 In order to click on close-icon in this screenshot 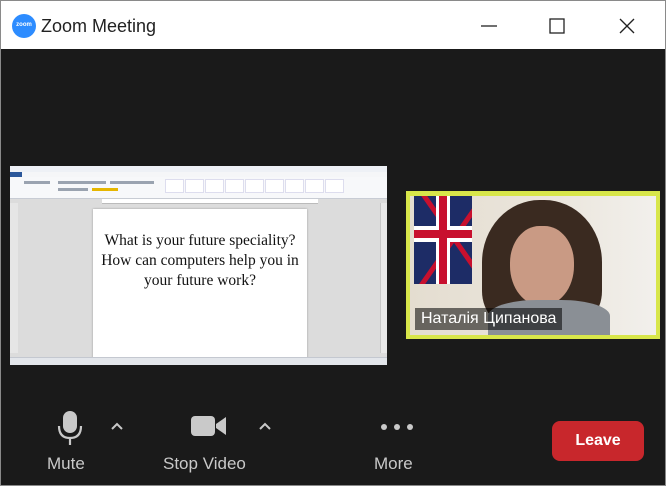, I will do `click(627, 26)`.